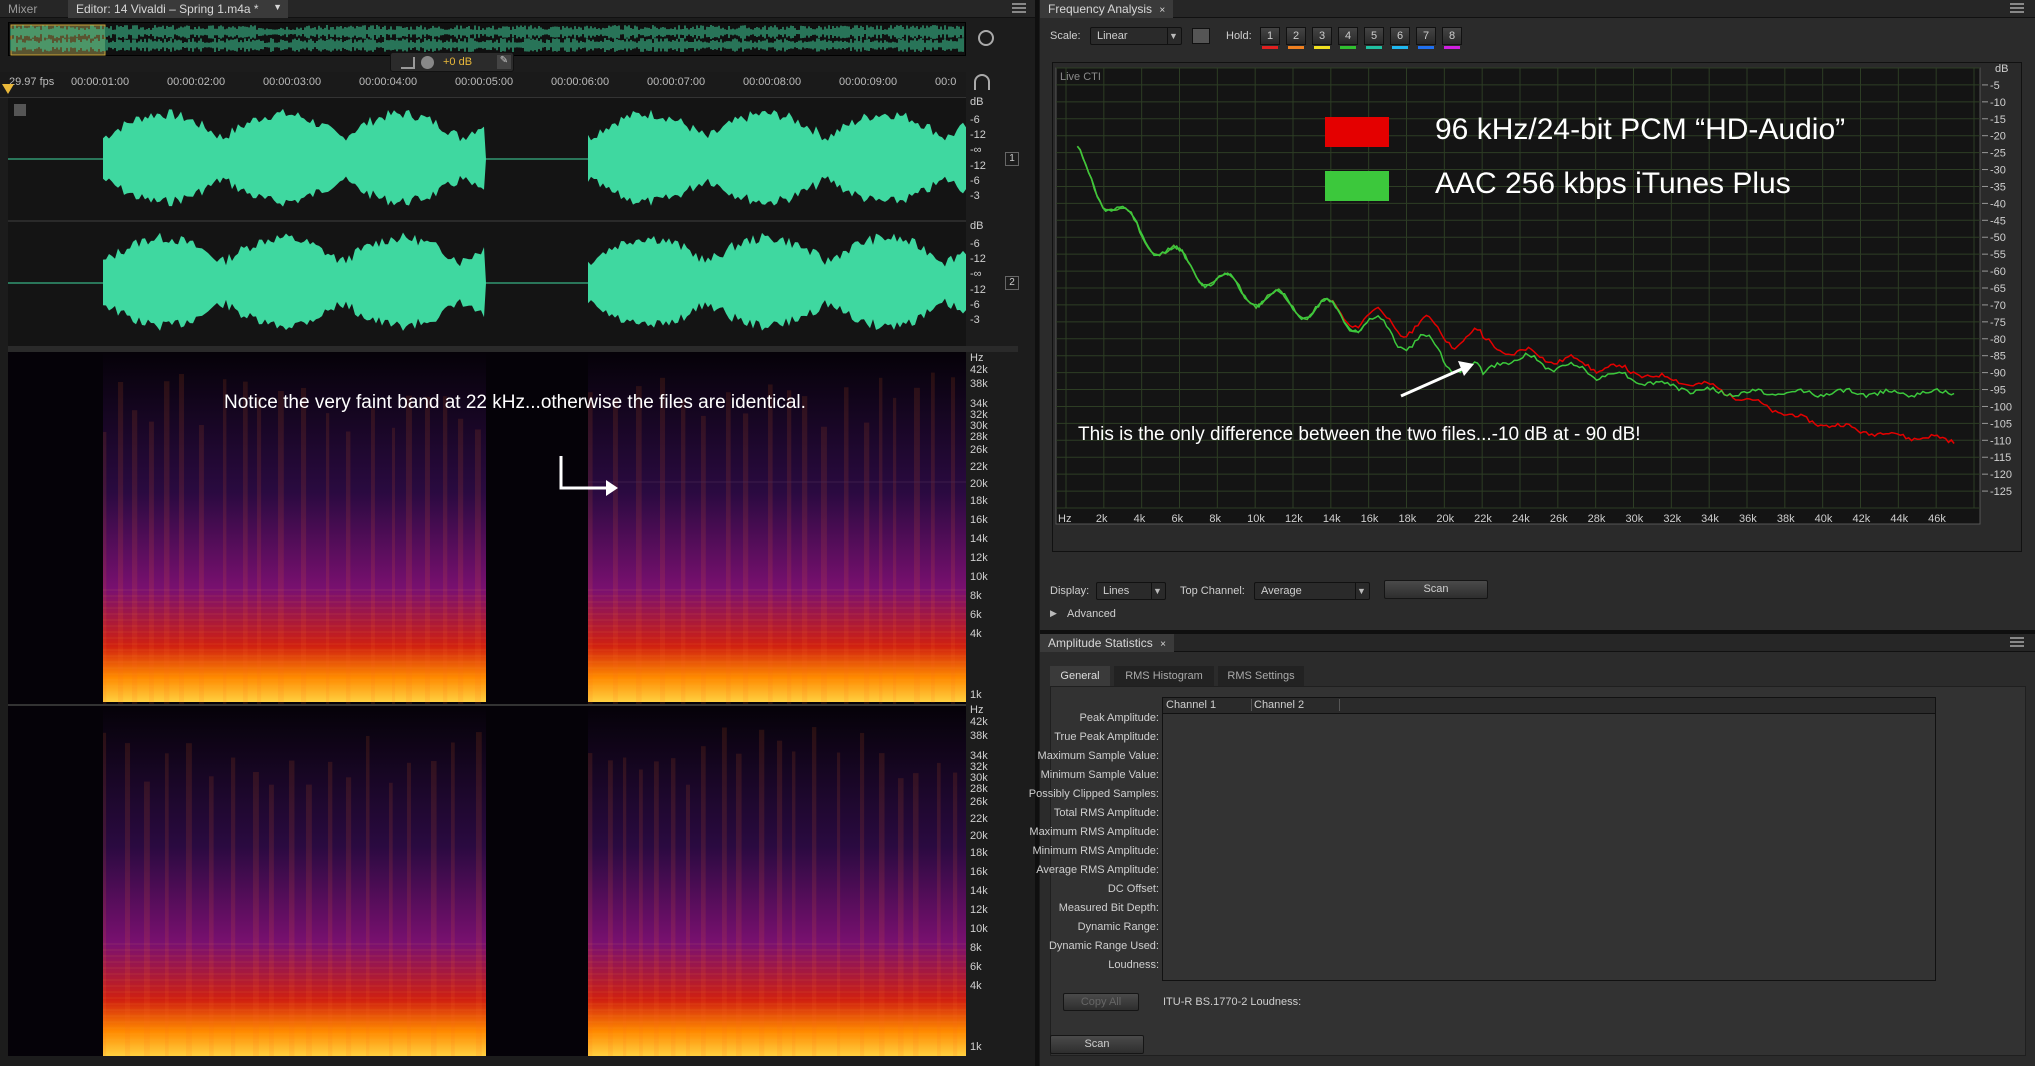  What do you see at coordinates (1232, 1002) in the screenshot?
I see `loudness-std-label: ITU-R BS.1770-2 Loudness:` at bounding box center [1232, 1002].